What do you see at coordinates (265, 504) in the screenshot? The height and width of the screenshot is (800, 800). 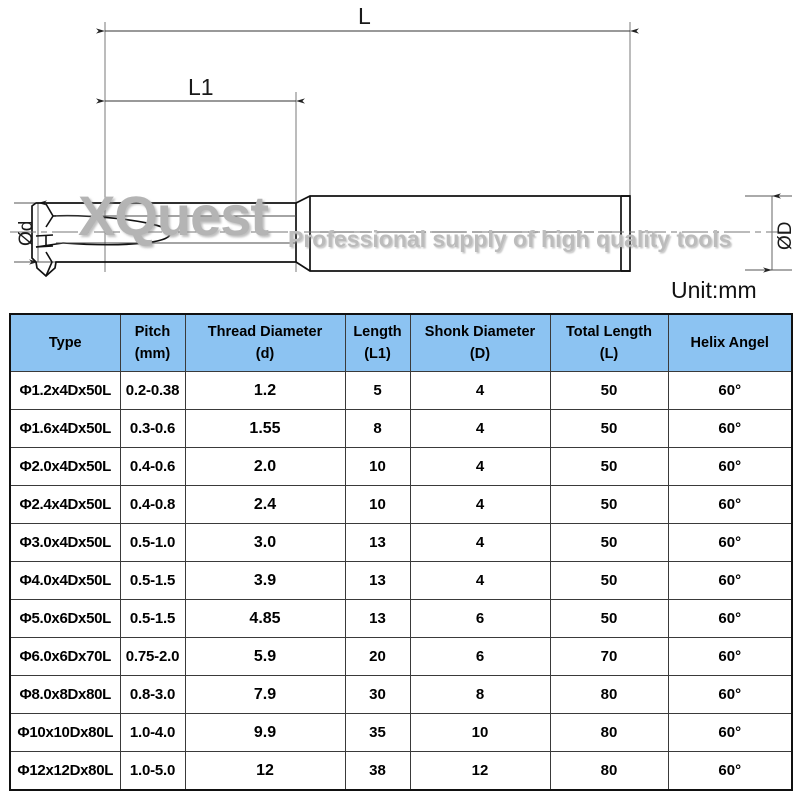 I see `cell-thread-diameter: 2.4` at bounding box center [265, 504].